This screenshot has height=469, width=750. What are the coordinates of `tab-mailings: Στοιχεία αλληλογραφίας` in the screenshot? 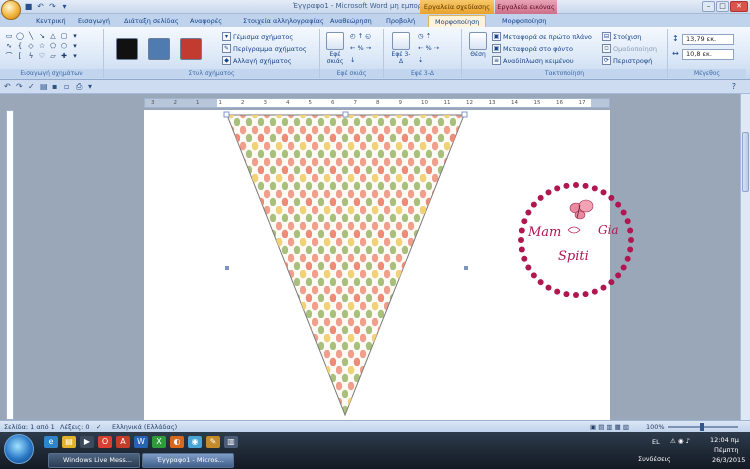 It's located at (283, 21).